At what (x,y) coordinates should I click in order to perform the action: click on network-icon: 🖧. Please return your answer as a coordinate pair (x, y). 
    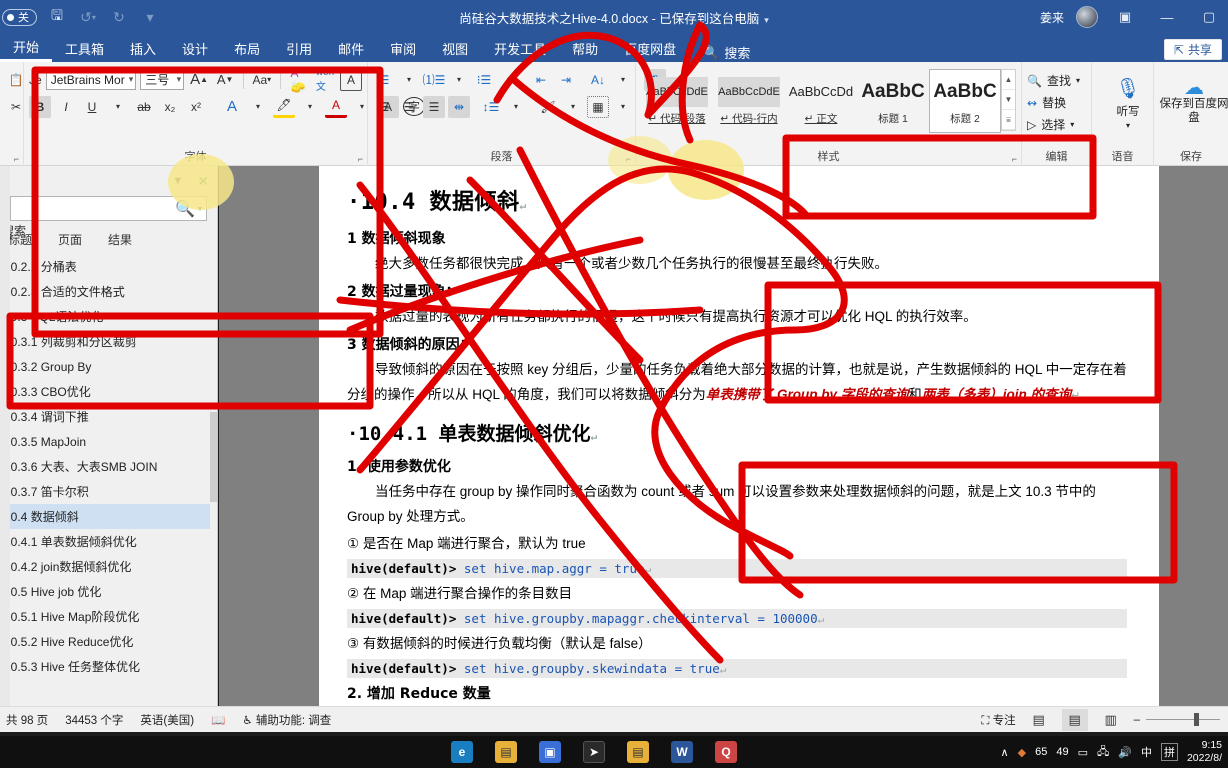
    Looking at the image, I should click on (1103, 752).